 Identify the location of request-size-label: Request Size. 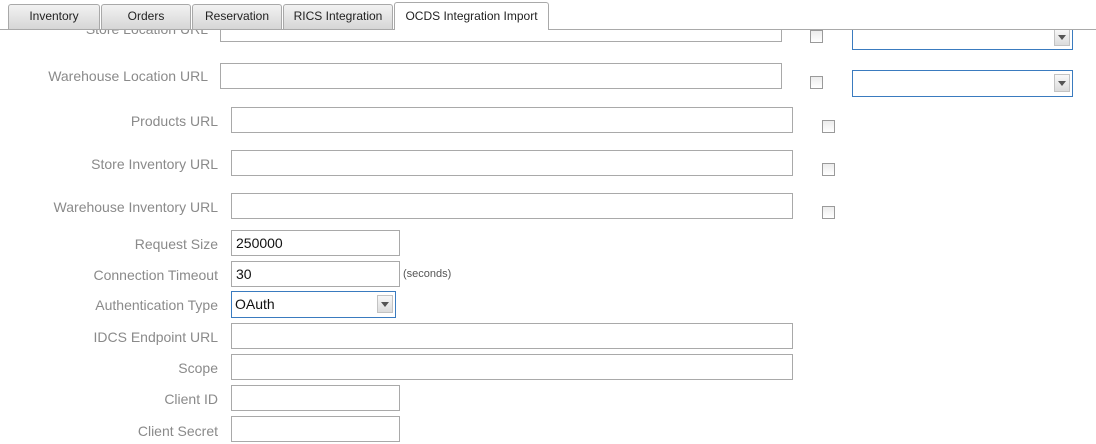
(176, 244).